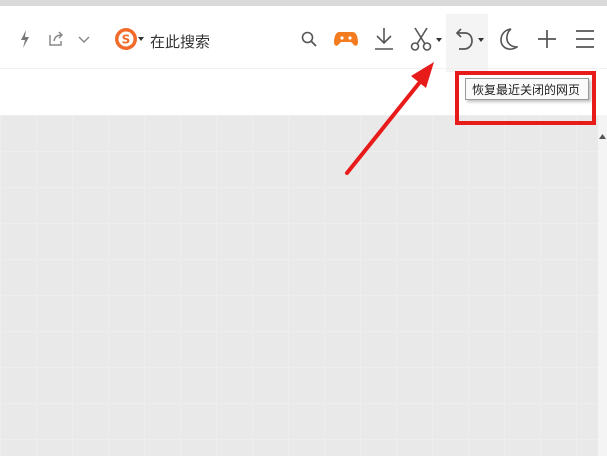  I want to click on download-icon, so click(384, 39).